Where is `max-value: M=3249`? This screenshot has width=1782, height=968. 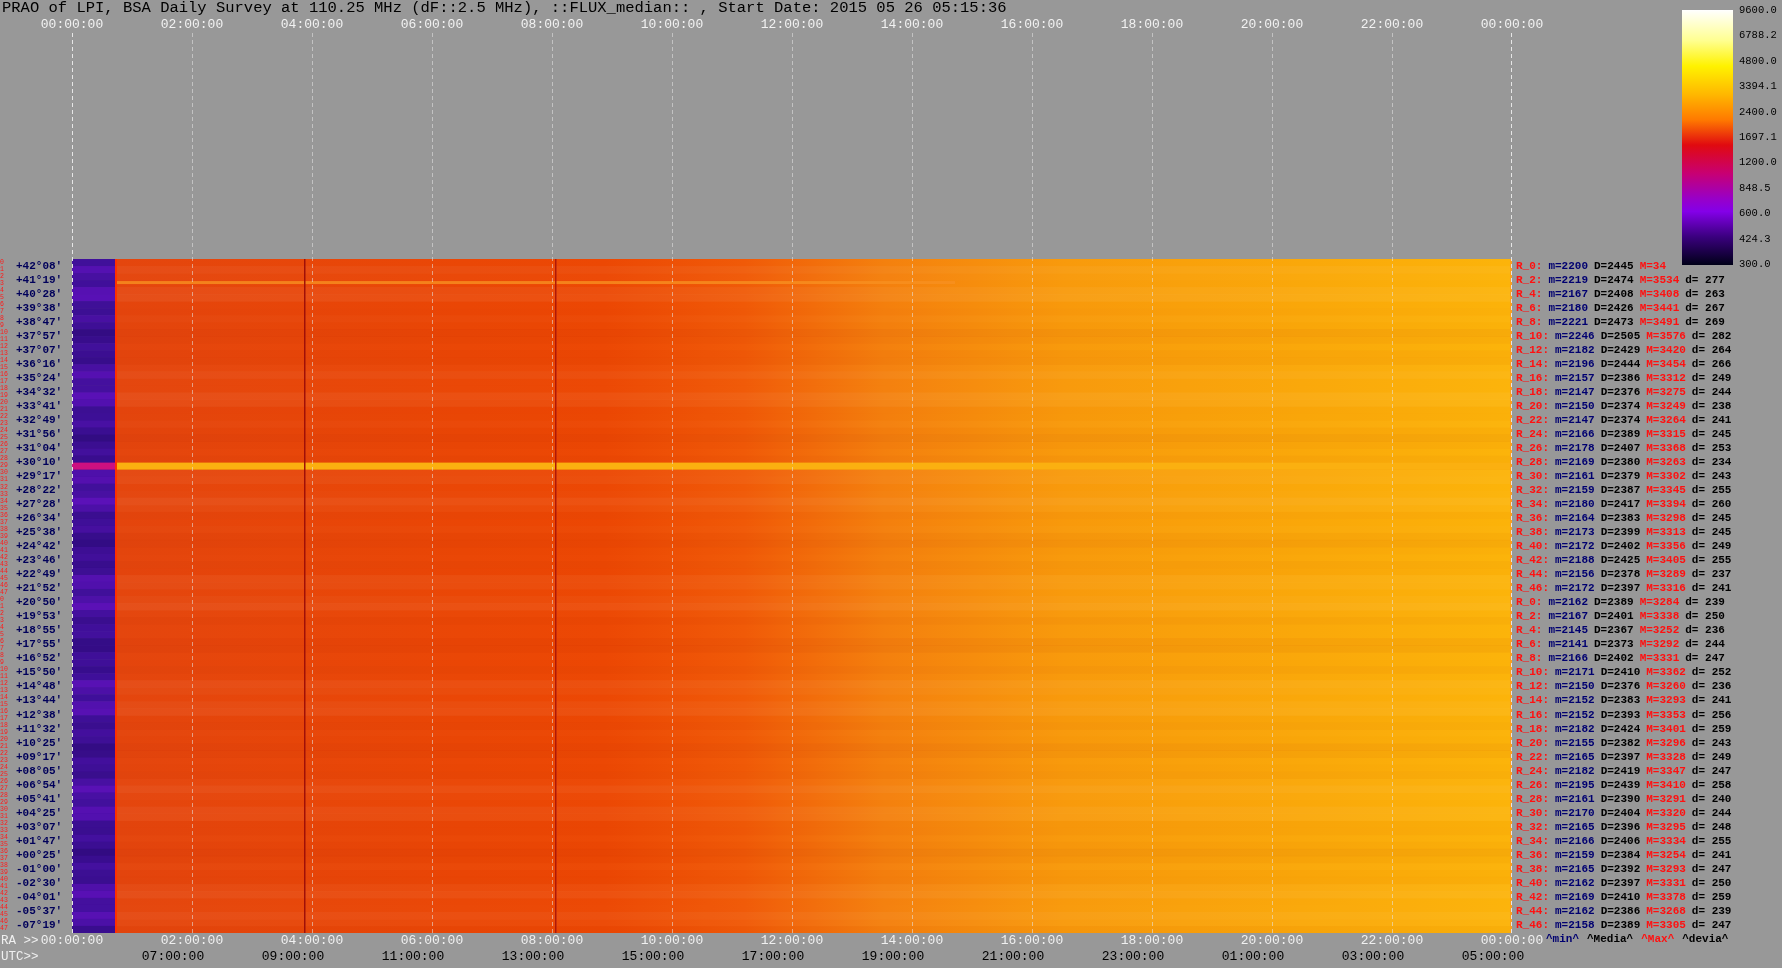
max-value: M=3249 is located at coordinates (1666, 406).